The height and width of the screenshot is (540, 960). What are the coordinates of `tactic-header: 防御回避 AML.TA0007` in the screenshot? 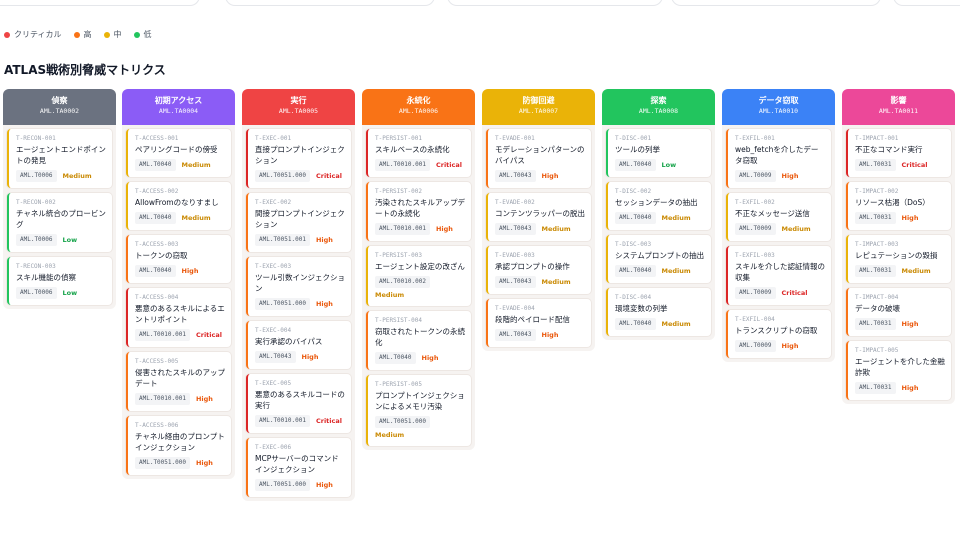 It's located at (538, 107).